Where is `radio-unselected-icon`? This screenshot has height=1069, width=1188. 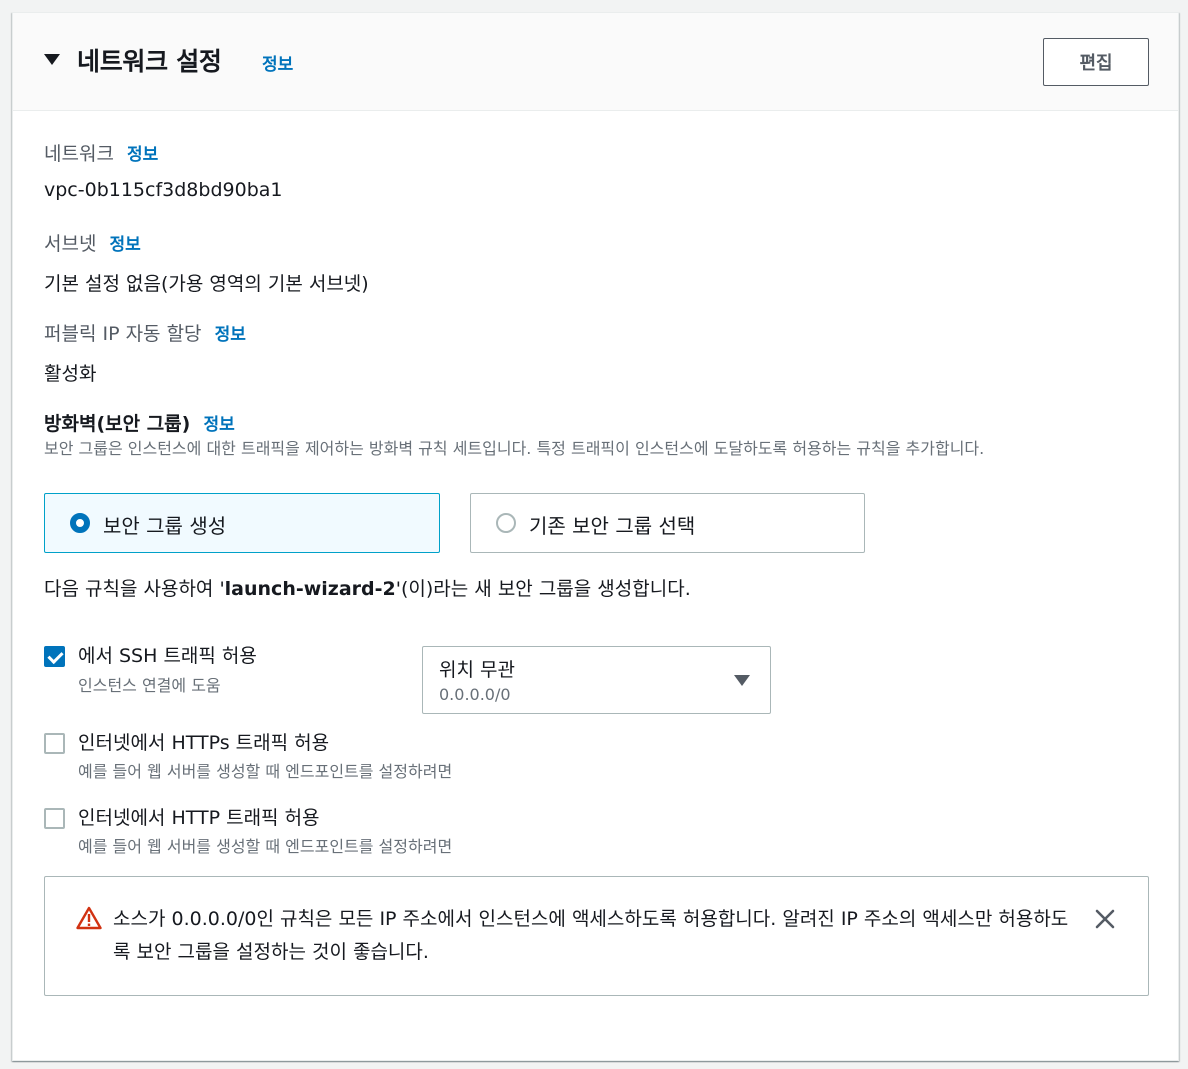 radio-unselected-icon is located at coordinates (506, 523).